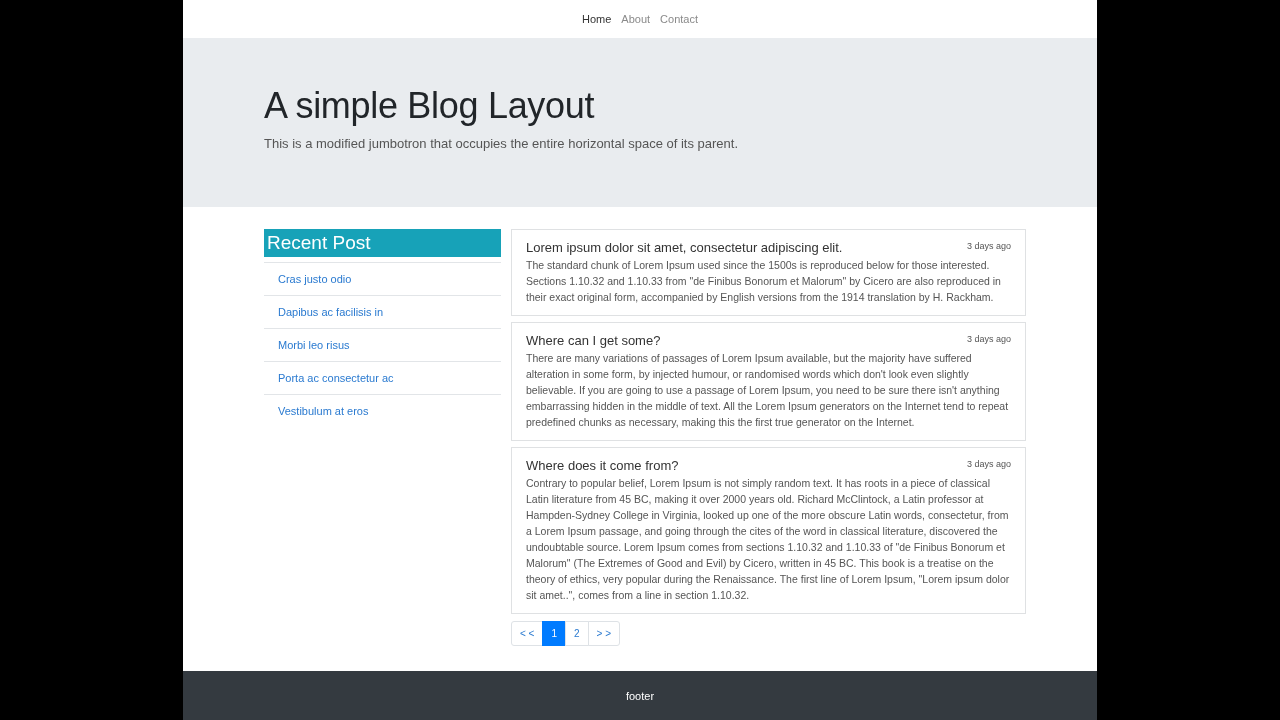 This screenshot has width=1280, height=720. Describe the element at coordinates (636, 19) in the screenshot. I see `nav-link: About` at that location.